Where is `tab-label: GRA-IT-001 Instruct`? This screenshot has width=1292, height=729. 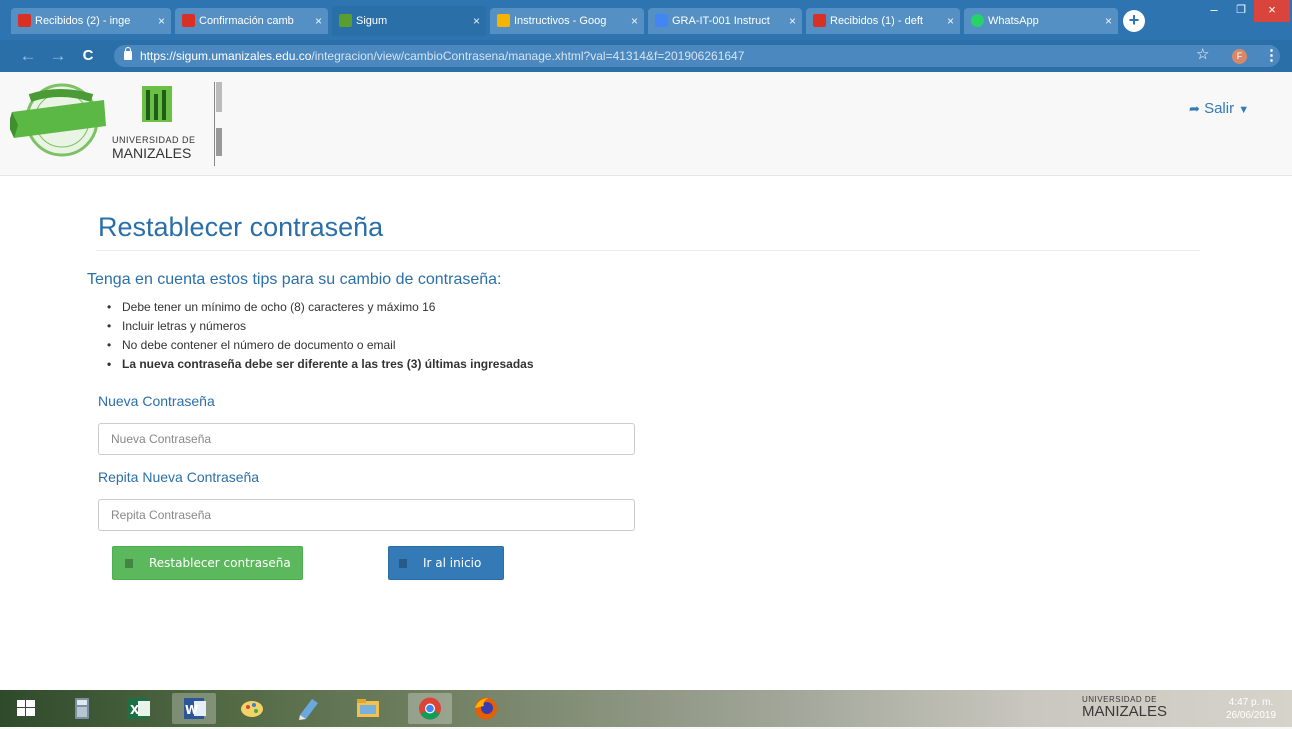
tab-label: GRA-IT-001 Instruct is located at coordinates (721, 21).